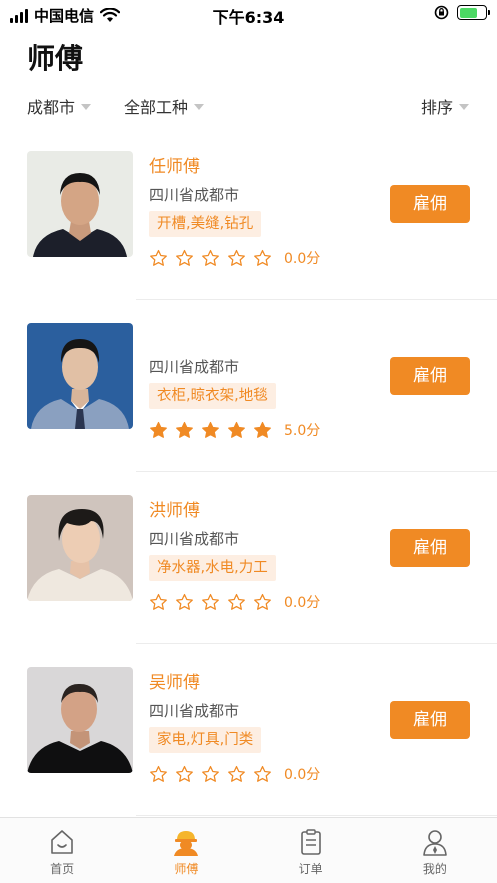  What do you see at coordinates (51, 107) in the screenshot?
I see `city-filter-label: 成都市` at bounding box center [51, 107].